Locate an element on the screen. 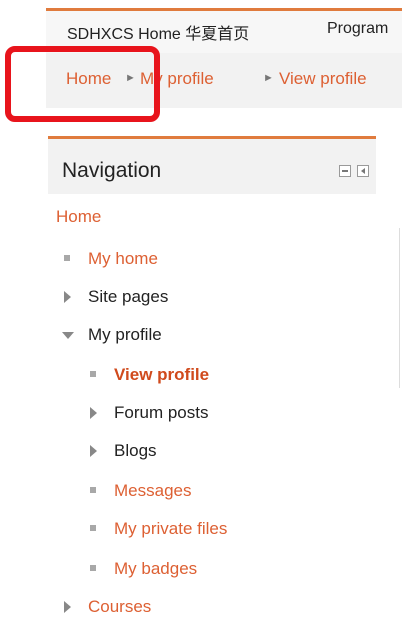 This screenshot has width=402, height=621. navigation-title: Navigation is located at coordinates (112, 170).